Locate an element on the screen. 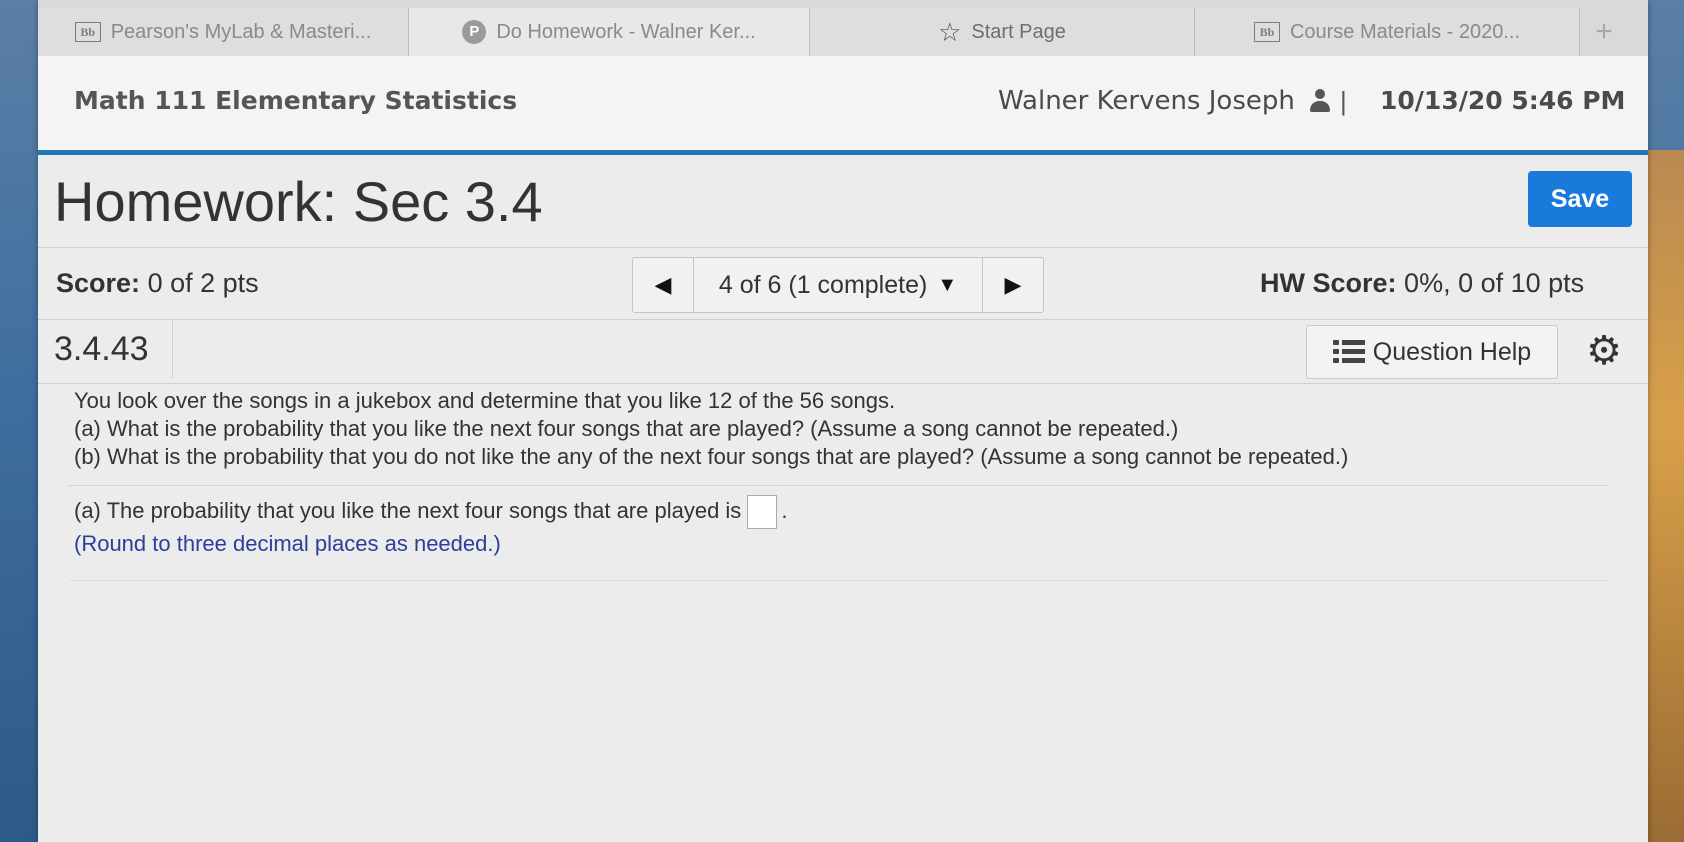  caret-down-icon: ▼ is located at coordinates (947, 284).